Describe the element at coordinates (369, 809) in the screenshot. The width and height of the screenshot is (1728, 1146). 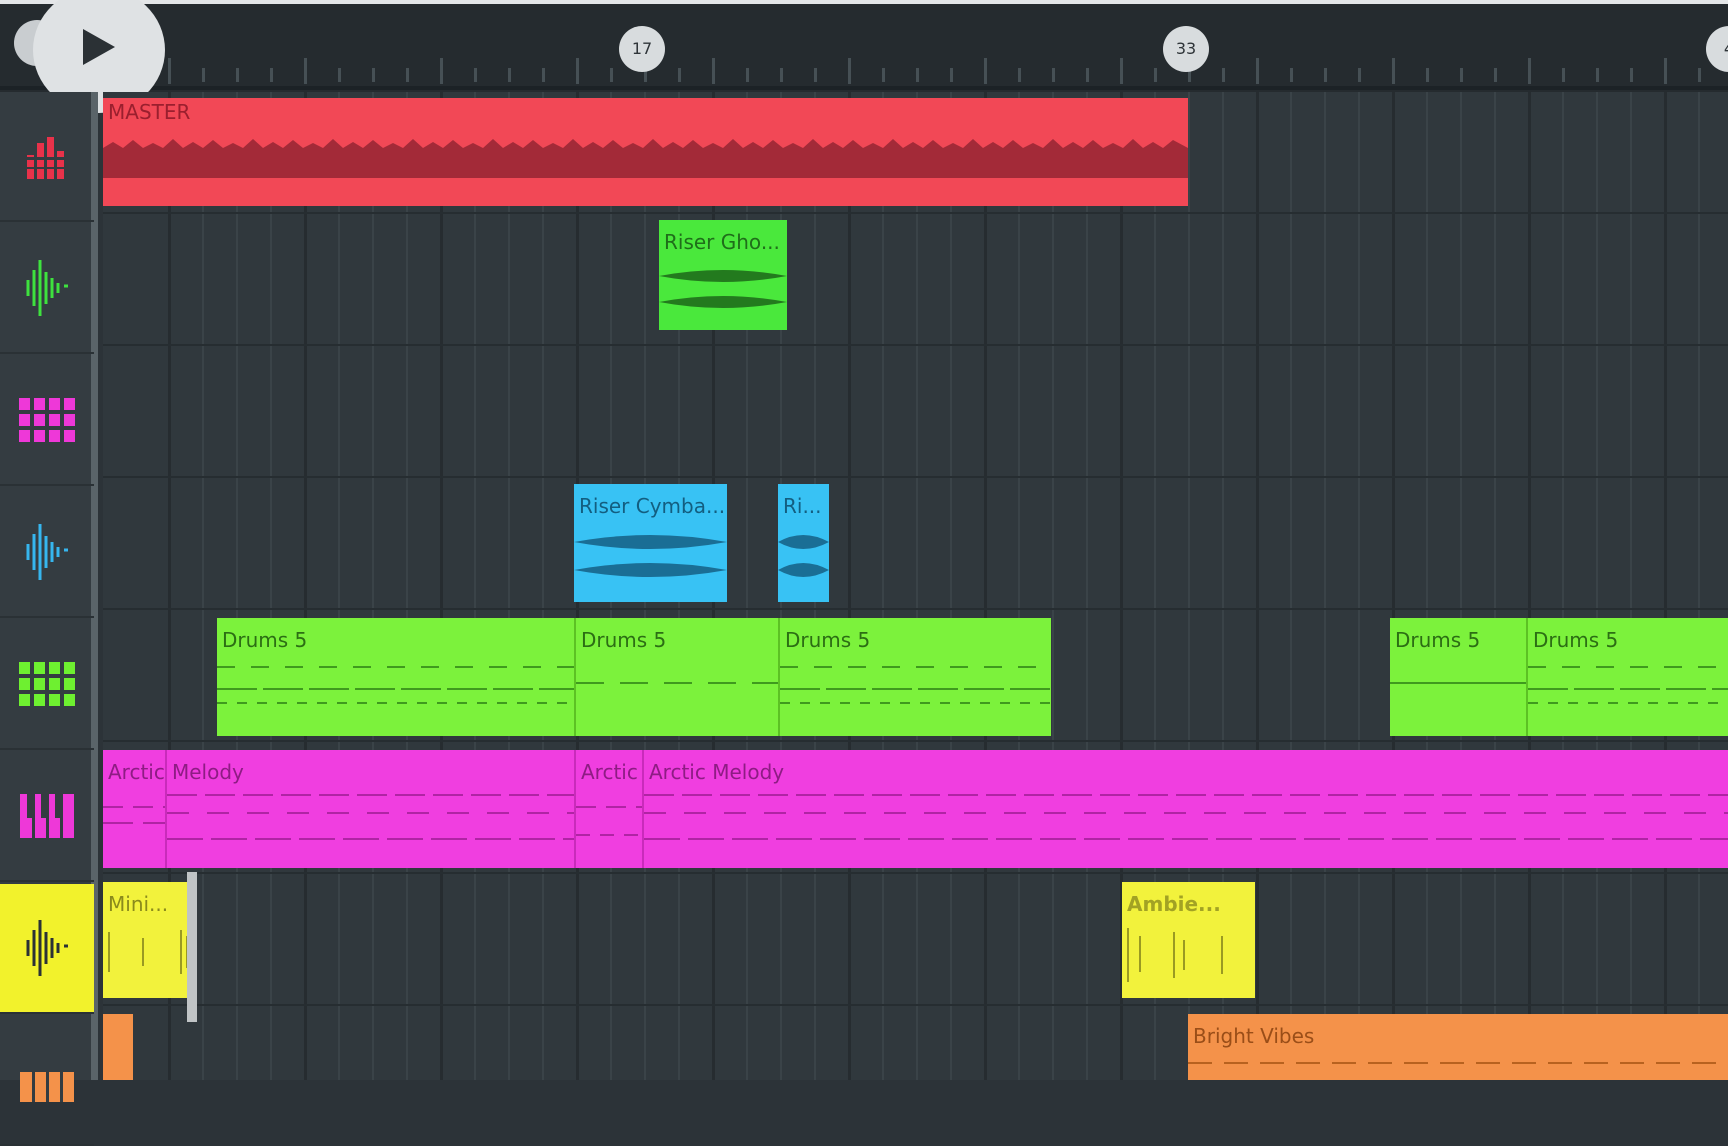
I see `clip-arctic-2: Melody` at that location.